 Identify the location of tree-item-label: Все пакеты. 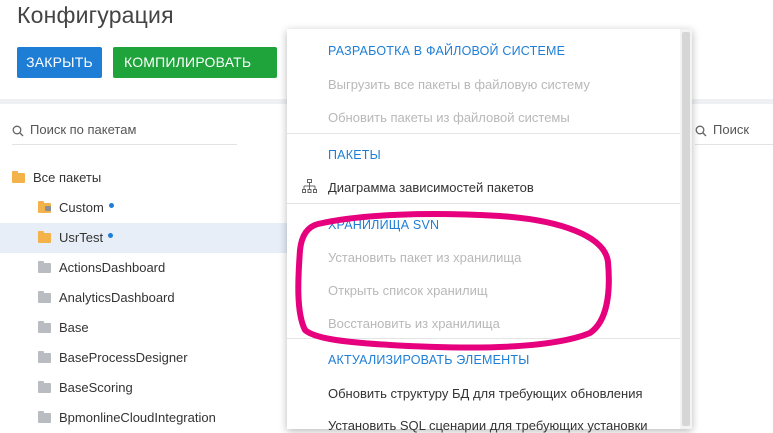
(67, 177).